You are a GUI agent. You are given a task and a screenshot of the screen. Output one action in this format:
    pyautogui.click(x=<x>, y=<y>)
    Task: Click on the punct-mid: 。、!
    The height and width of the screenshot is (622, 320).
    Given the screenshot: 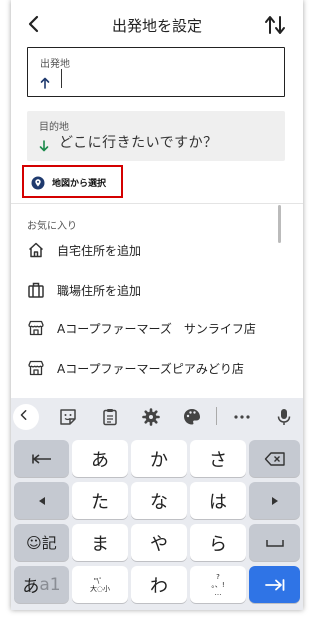 What is the action you would take?
    pyautogui.click(x=218, y=584)
    